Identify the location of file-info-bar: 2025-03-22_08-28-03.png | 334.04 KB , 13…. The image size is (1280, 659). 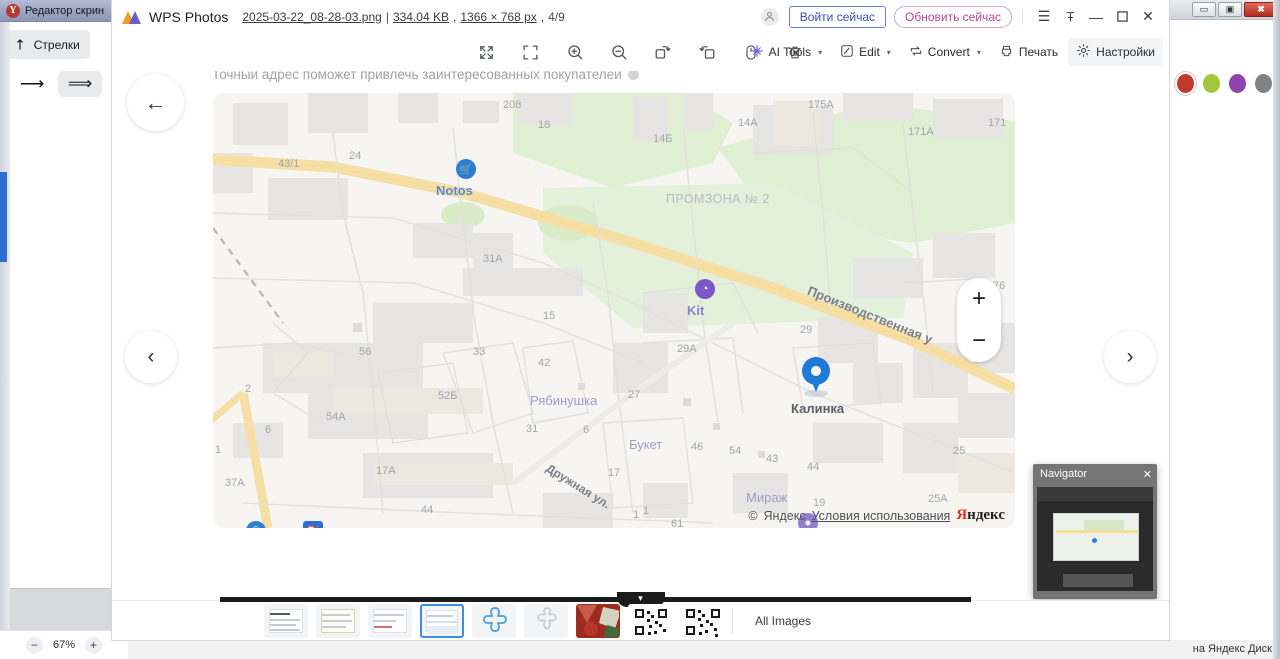
(403, 17).